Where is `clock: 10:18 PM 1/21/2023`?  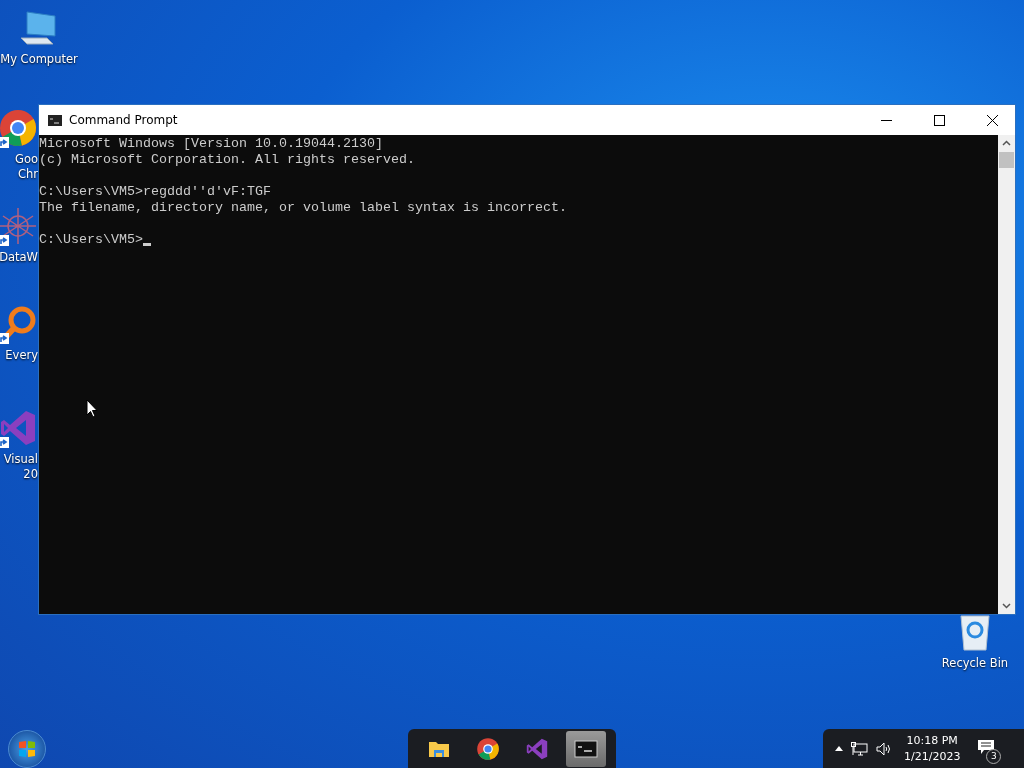 clock: 10:18 PM 1/21/2023 is located at coordinates (932, 748).